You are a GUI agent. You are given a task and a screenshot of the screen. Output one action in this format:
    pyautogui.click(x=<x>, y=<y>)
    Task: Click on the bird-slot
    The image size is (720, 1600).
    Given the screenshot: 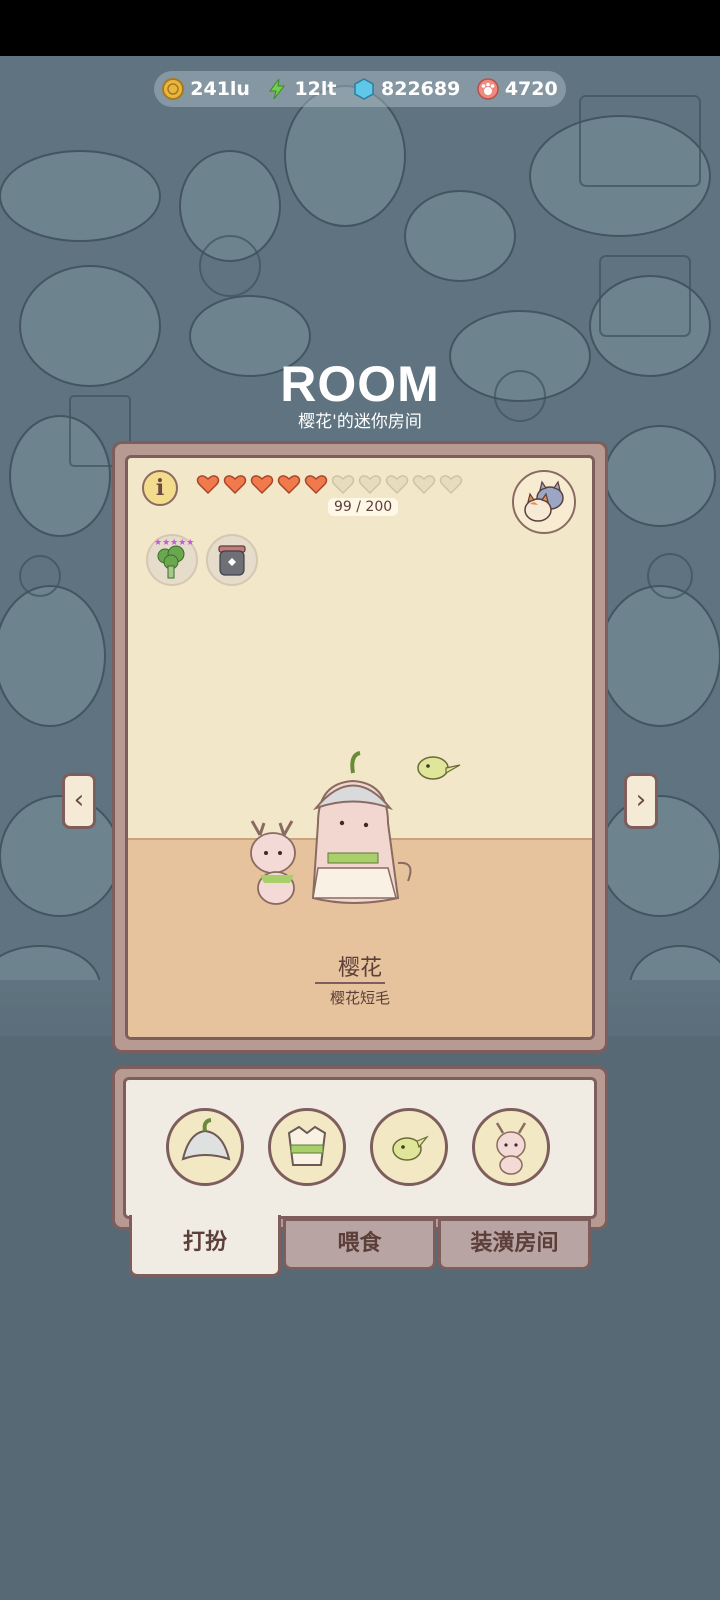 What is the action you would take?
    pyautogui.click(x=409, y=1147)
    